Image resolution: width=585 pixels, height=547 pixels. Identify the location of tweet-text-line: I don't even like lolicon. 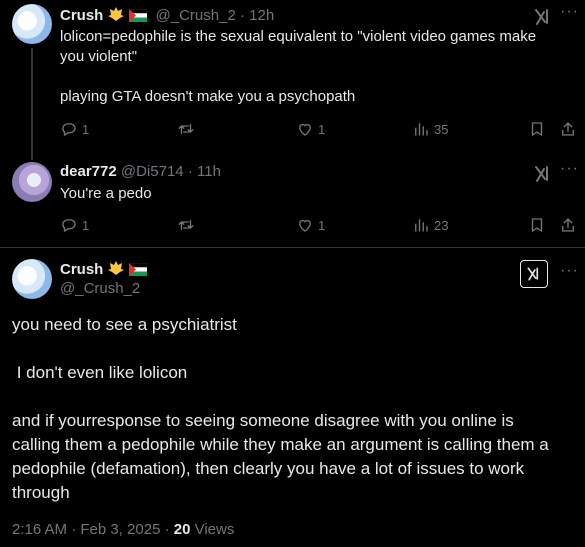
(100, 372).